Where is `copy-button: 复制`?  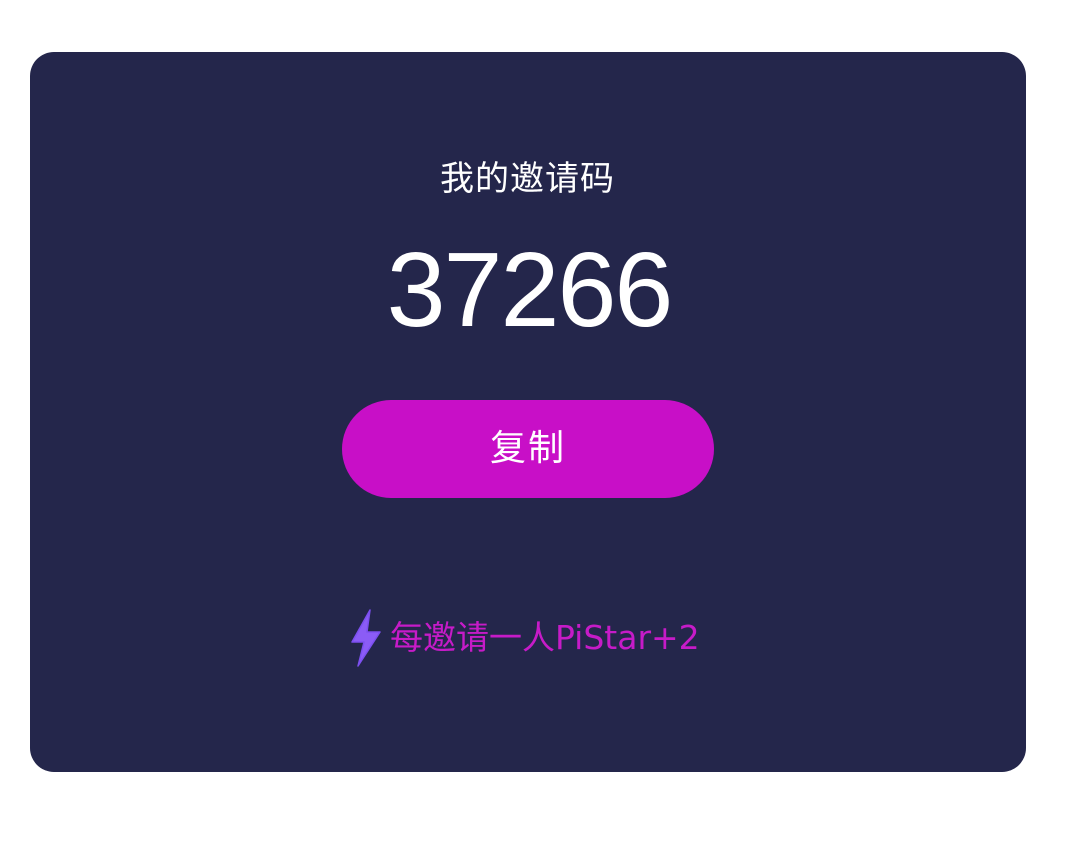
copy-button: 复制 is located at coordinates (528, 449).